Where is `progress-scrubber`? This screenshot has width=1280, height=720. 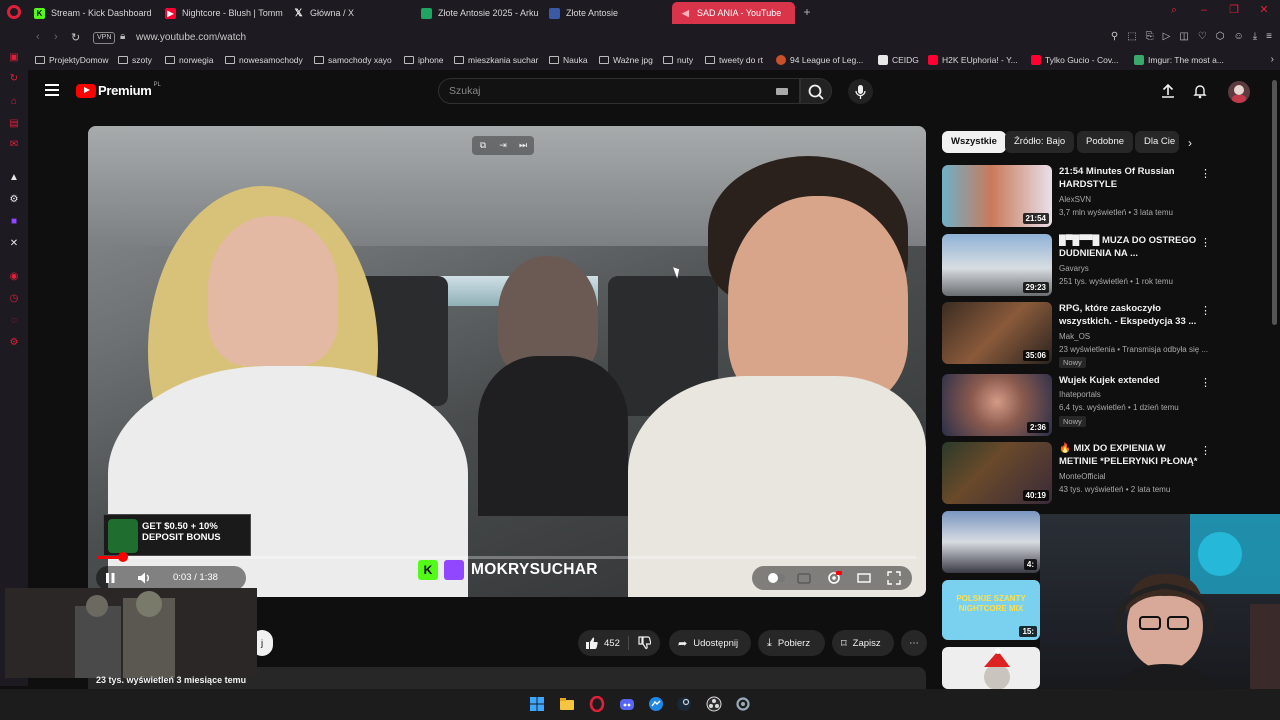
progress-scrubber is located at coordinates (122, 557).